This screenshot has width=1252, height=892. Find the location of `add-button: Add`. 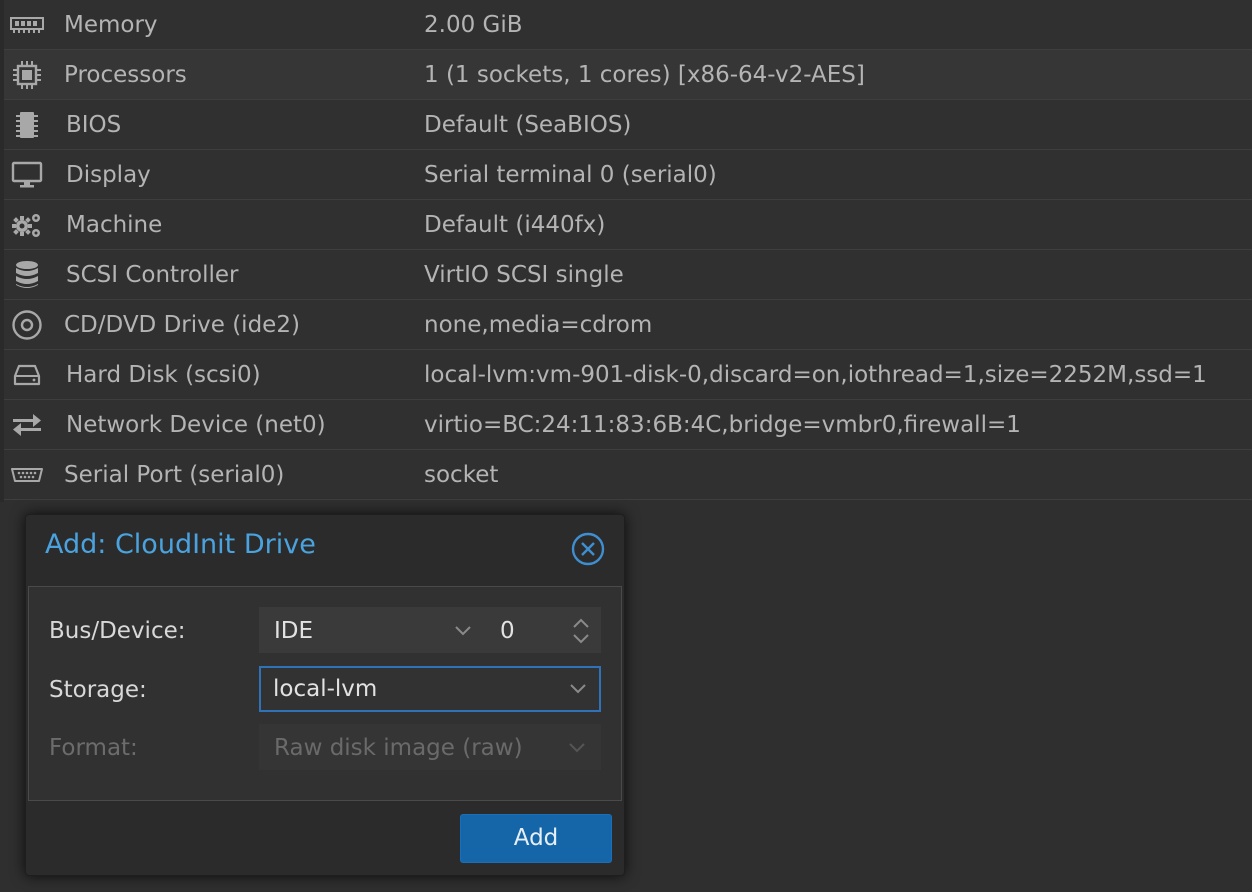

add-button: Add is located at coordinates (536, 838).